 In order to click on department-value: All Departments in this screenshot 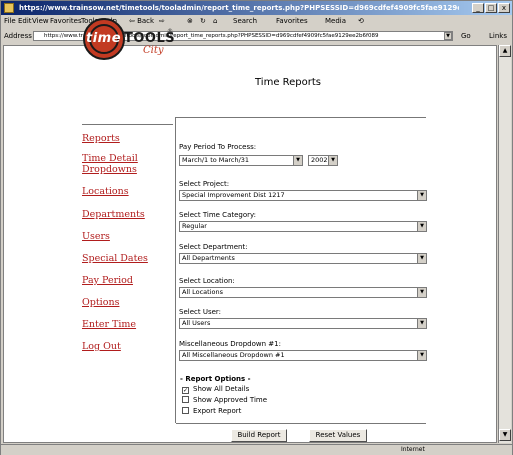, I will do `click(208, 258)`.